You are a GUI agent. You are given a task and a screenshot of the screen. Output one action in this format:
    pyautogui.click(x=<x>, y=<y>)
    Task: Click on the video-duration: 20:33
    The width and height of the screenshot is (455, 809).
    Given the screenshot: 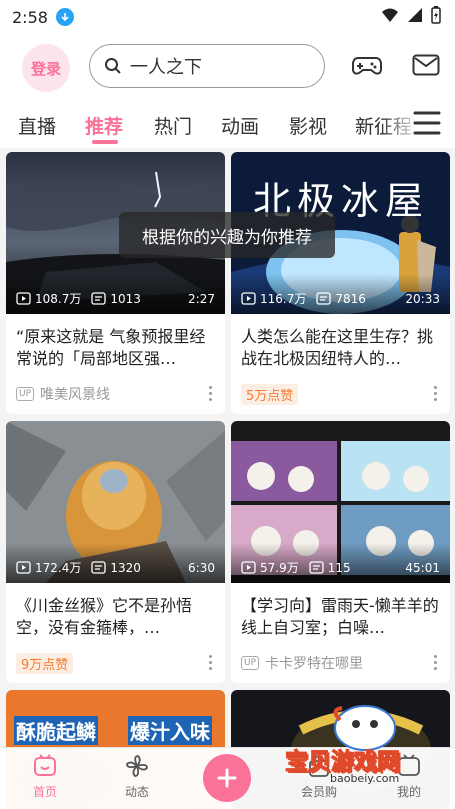 What is the action you would take?
    pyautogui.click(x=422, y=298)
    